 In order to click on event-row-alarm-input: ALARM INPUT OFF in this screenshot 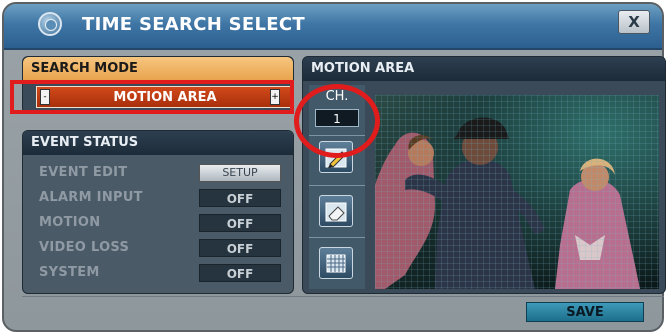, I will do `click(164, 198)`.